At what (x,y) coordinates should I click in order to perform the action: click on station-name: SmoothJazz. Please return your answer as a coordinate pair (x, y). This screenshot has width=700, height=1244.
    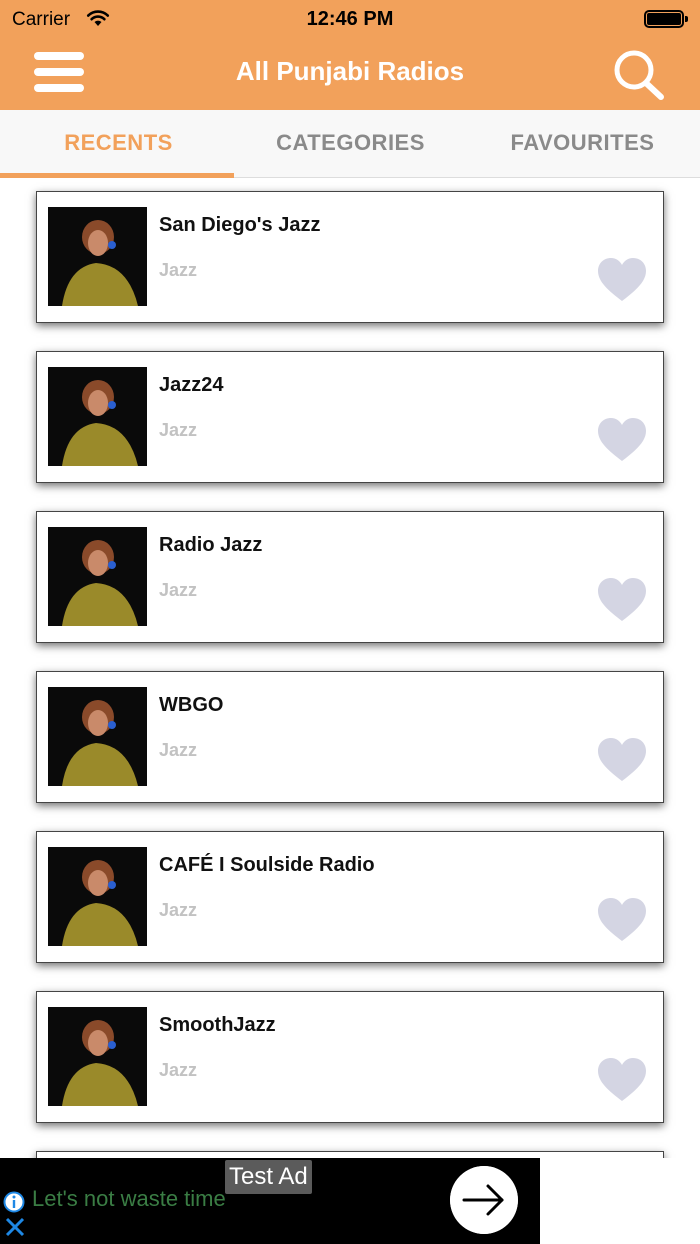
    Looking at the image, I should click on (217, 1025).